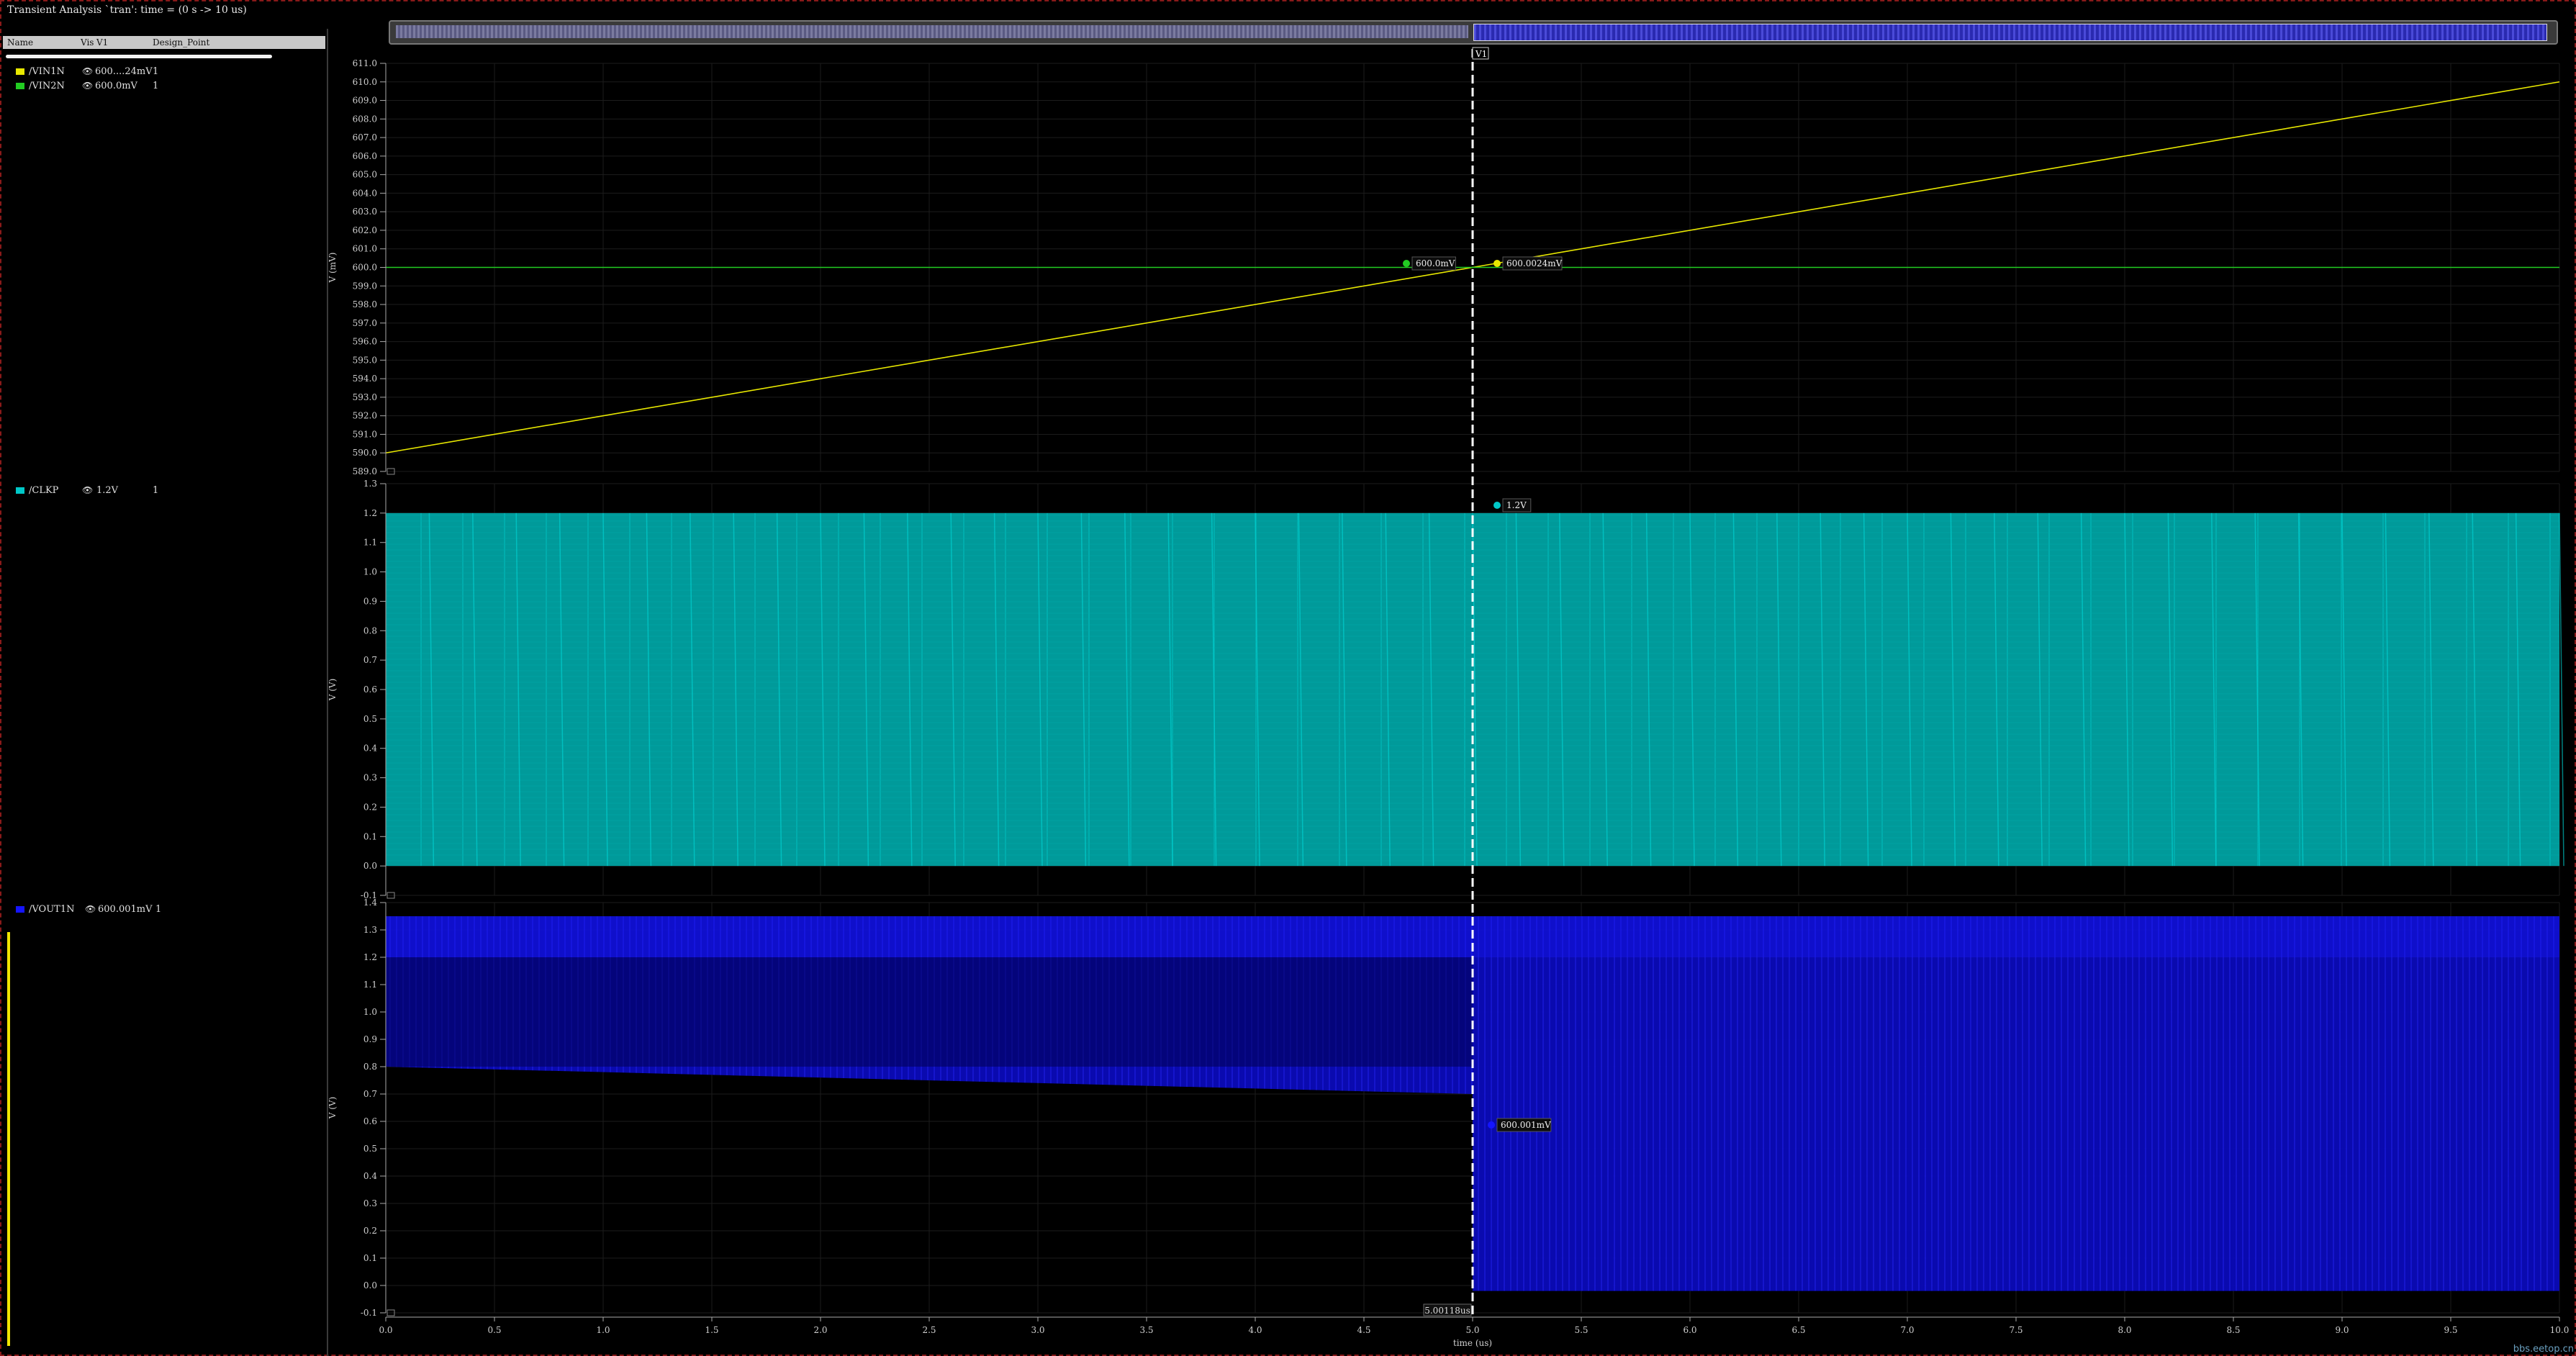 The image size is (2576, 1356). What do you see at coordinates (2560, 1330) in the screenshot?
I see `x-tick-label: 10.0` at bounding box center [2560, 1330].